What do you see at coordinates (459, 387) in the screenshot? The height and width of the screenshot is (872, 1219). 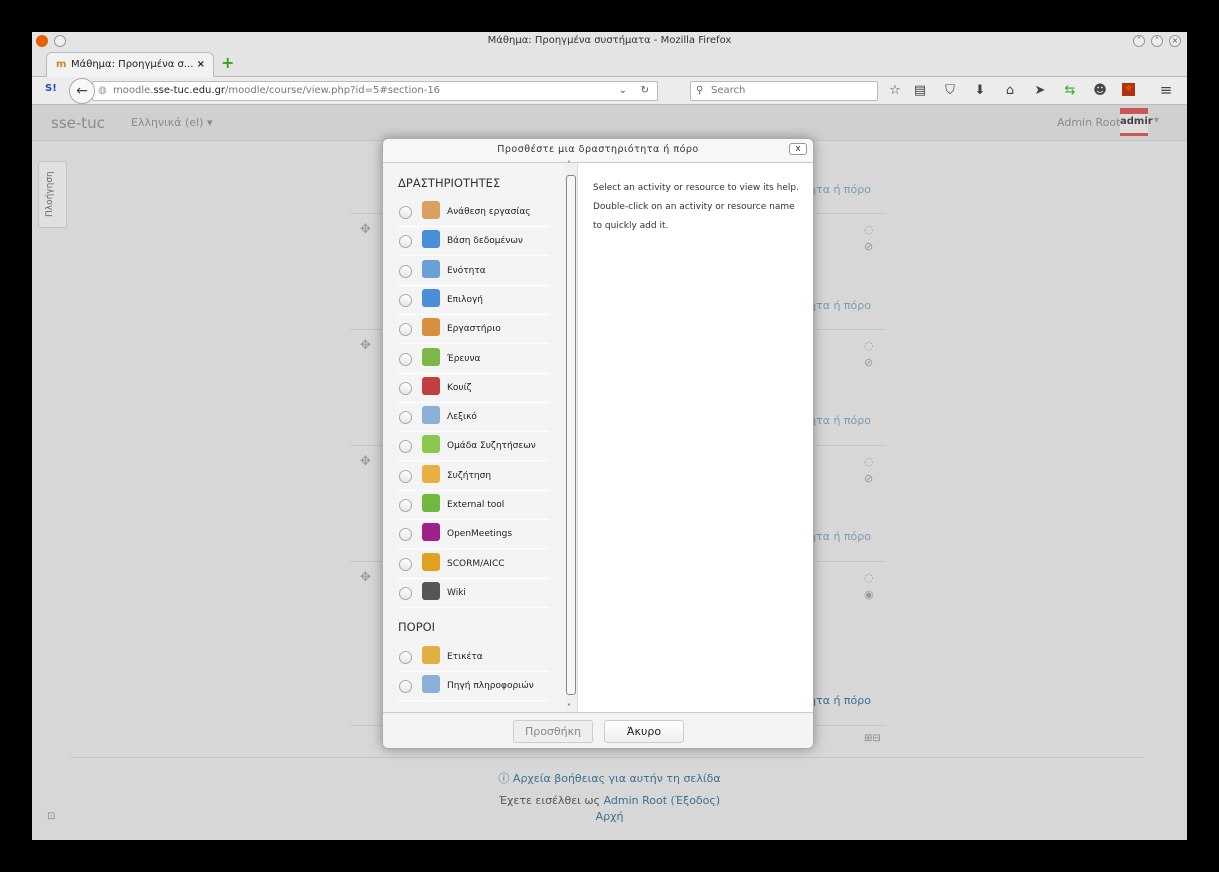 I see `activity-label: Κουίζ` at bounding box center [459, 387].